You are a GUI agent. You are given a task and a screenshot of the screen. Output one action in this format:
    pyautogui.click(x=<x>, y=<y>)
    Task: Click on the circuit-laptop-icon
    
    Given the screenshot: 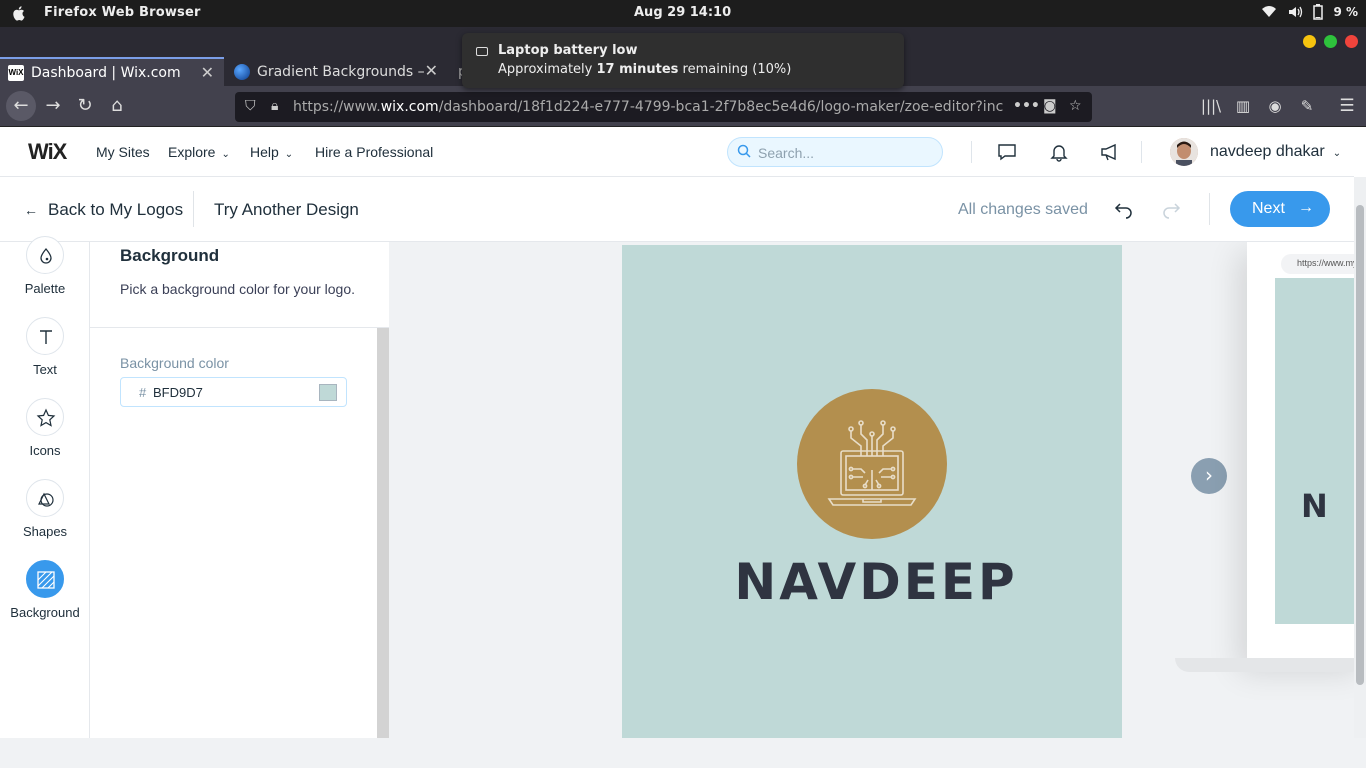 What is the action you would take?
    pyautogui.click(x=872, y=463)
    